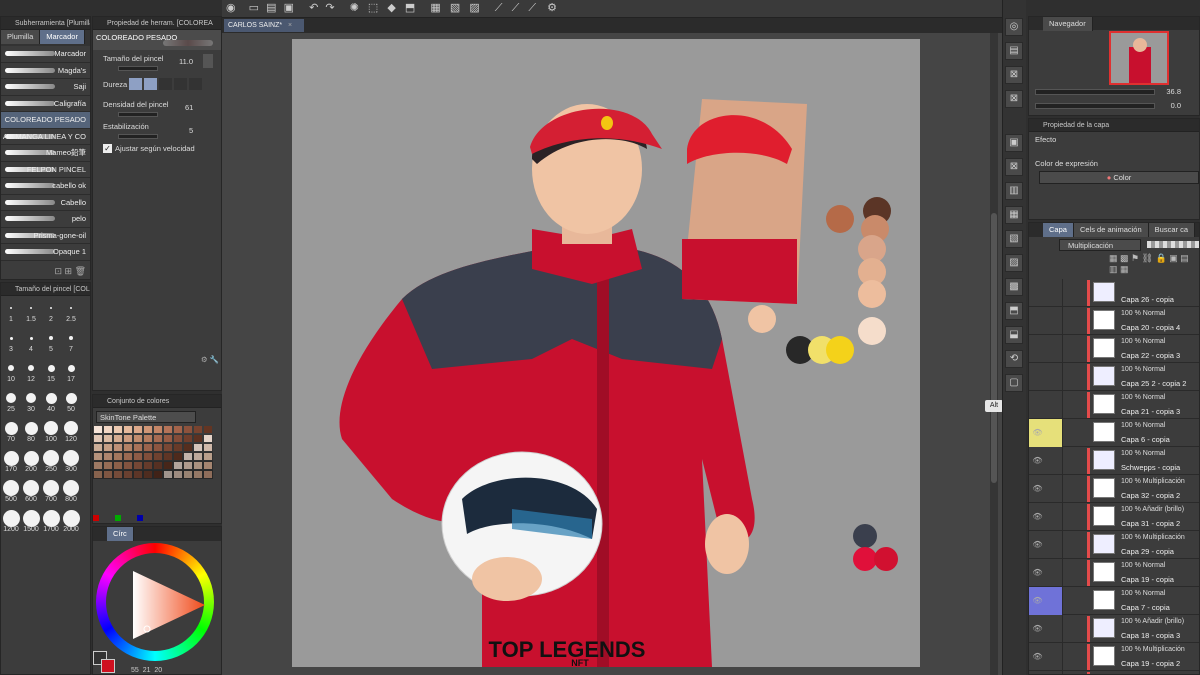  Describe the element at coordinates (120, 534) in the screenshot. I see `tab-color-wheel: Círc` at that location.